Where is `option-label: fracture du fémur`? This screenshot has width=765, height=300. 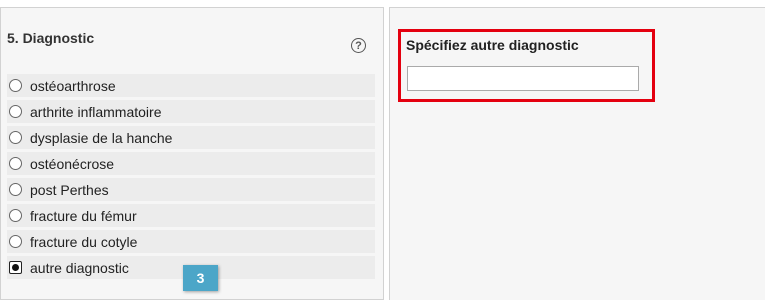
option-label: fracture du fémur is located at coordinates (83, 215).